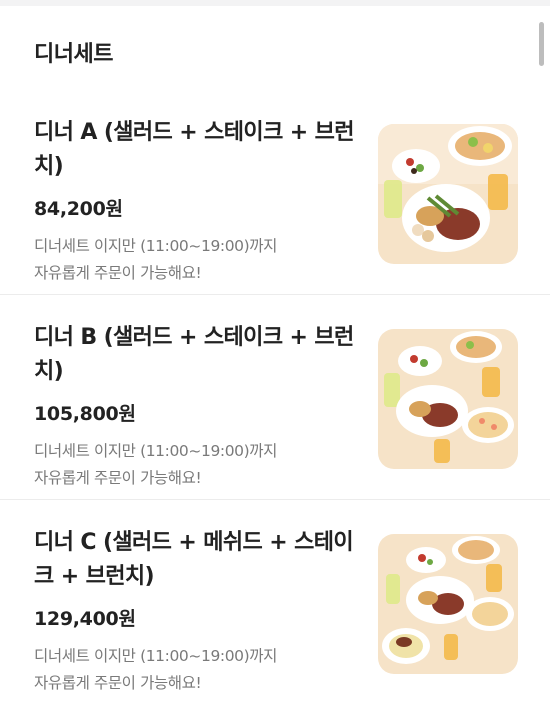 The height and width of the screenshot is (704, 550). I want to click on menu-item-price: 129,400원, so click(85, 619).